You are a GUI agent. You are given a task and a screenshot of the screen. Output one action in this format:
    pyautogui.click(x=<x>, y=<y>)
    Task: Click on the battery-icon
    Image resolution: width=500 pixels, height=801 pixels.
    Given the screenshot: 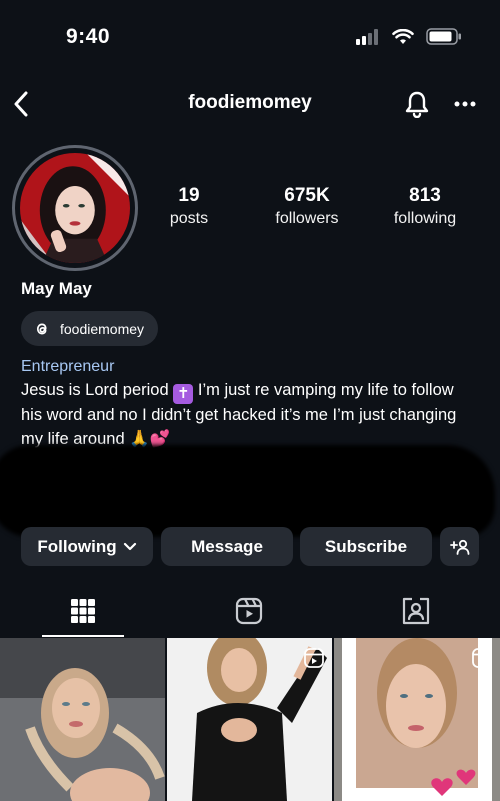 What is the action you would take?
    pyautogui.click(x=443, y=36)
    